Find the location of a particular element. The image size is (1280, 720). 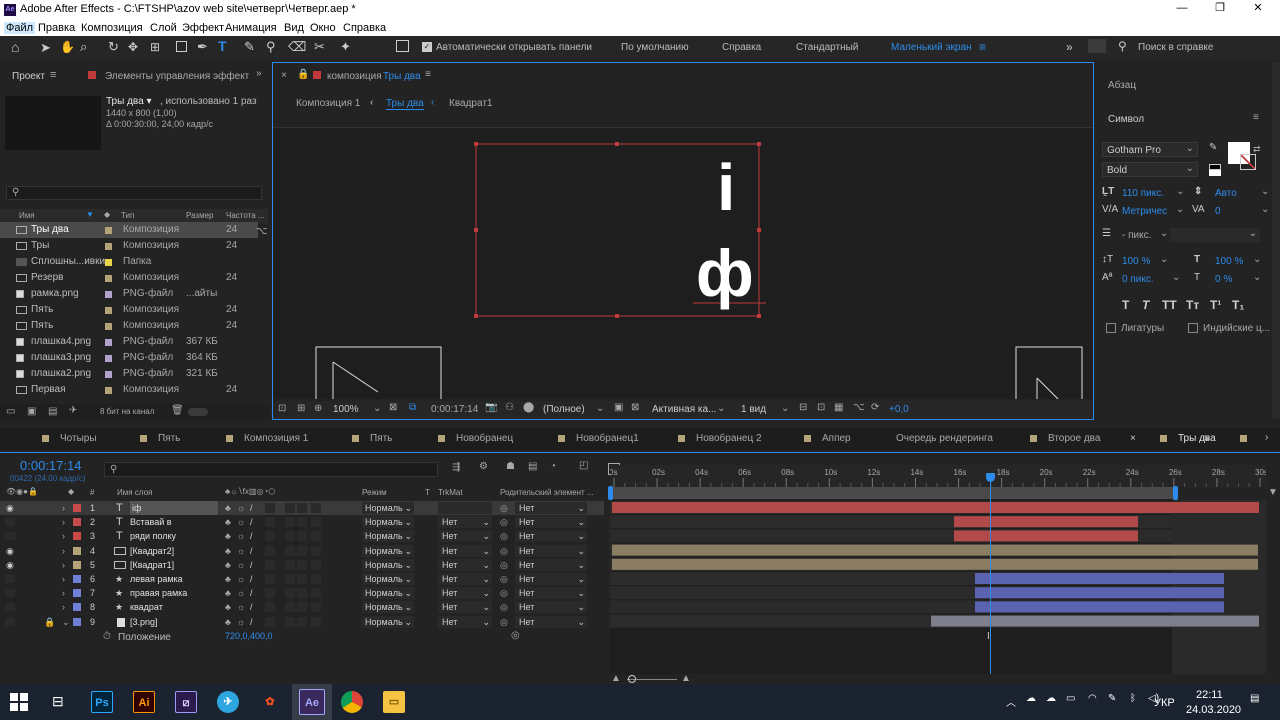

lock-icon: 🔒 is located at coordinates (49, 622).